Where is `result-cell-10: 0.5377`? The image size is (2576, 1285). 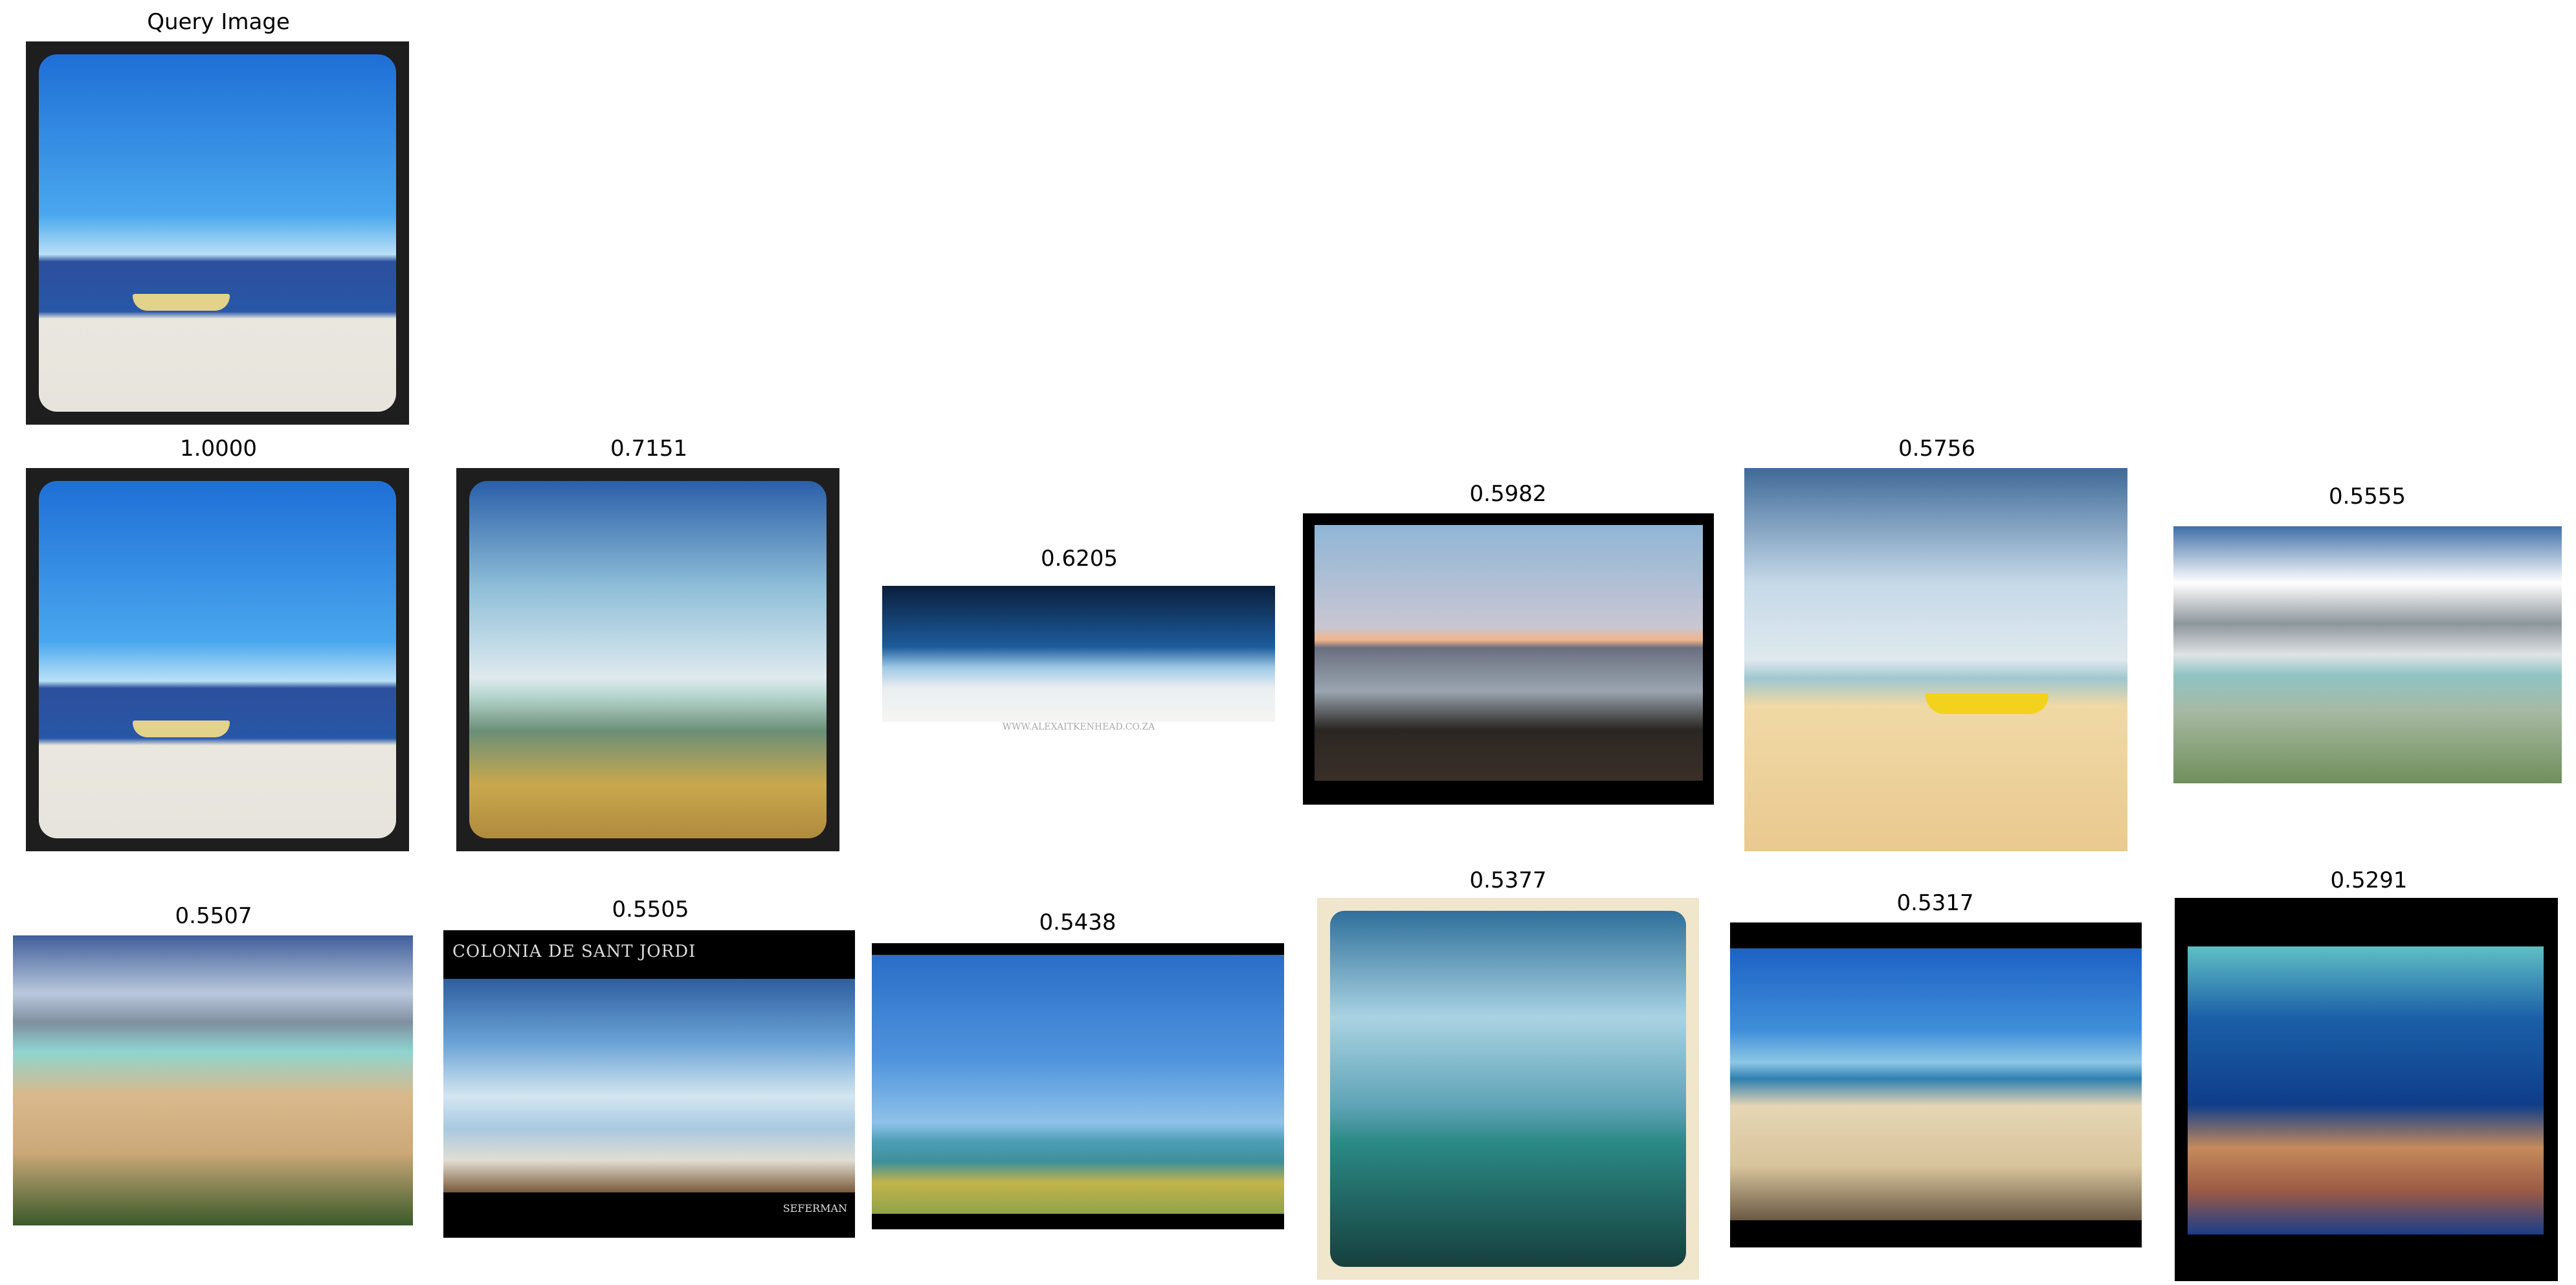 result-cell-10: 0.5377 is located at coordinates (1508, 1076).